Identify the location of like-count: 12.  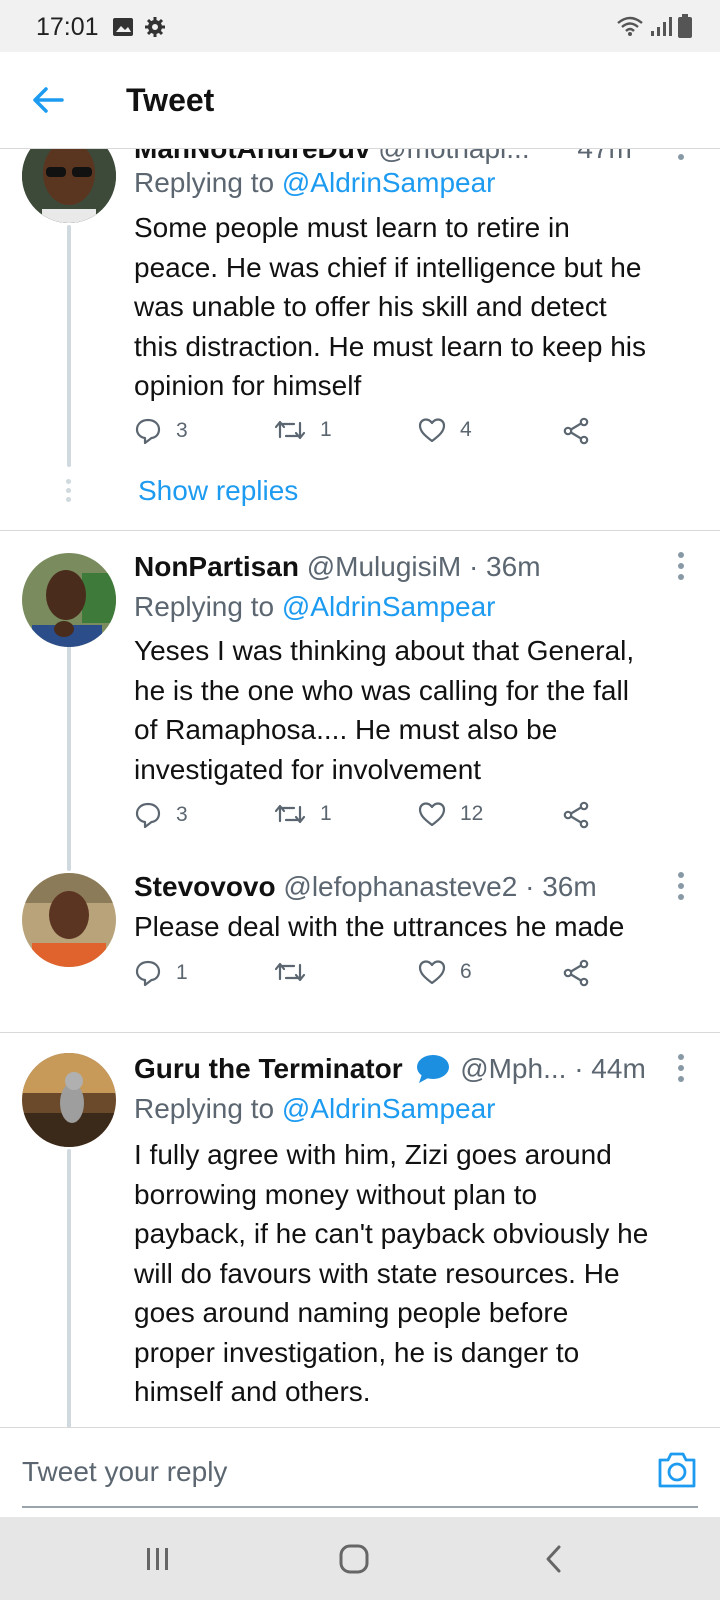
(472, 813).